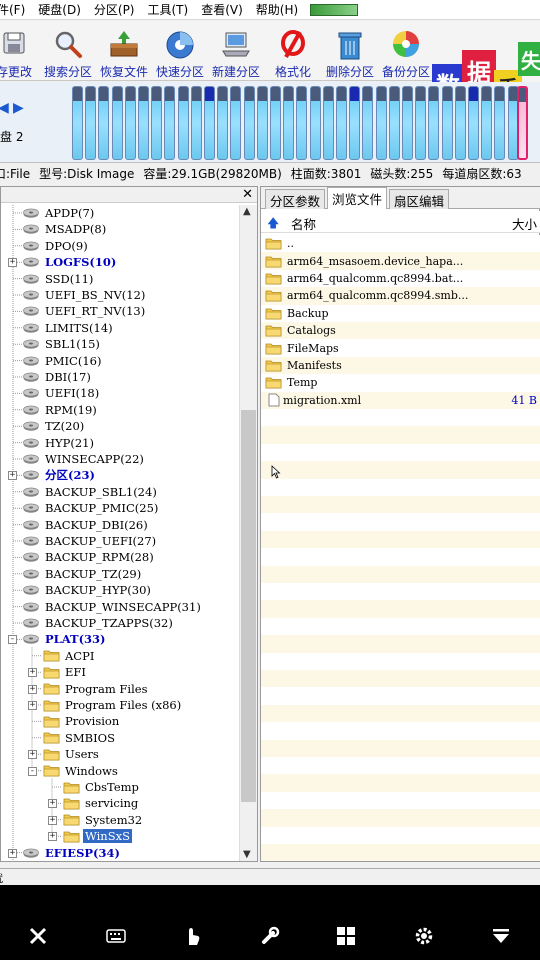 The width and height of the screenshot is (540, 960). Describe the element at coordinates (113, 607) in the screenshot. I see `tree-node: BACKUP_WINSECAPP(31)` at that location.